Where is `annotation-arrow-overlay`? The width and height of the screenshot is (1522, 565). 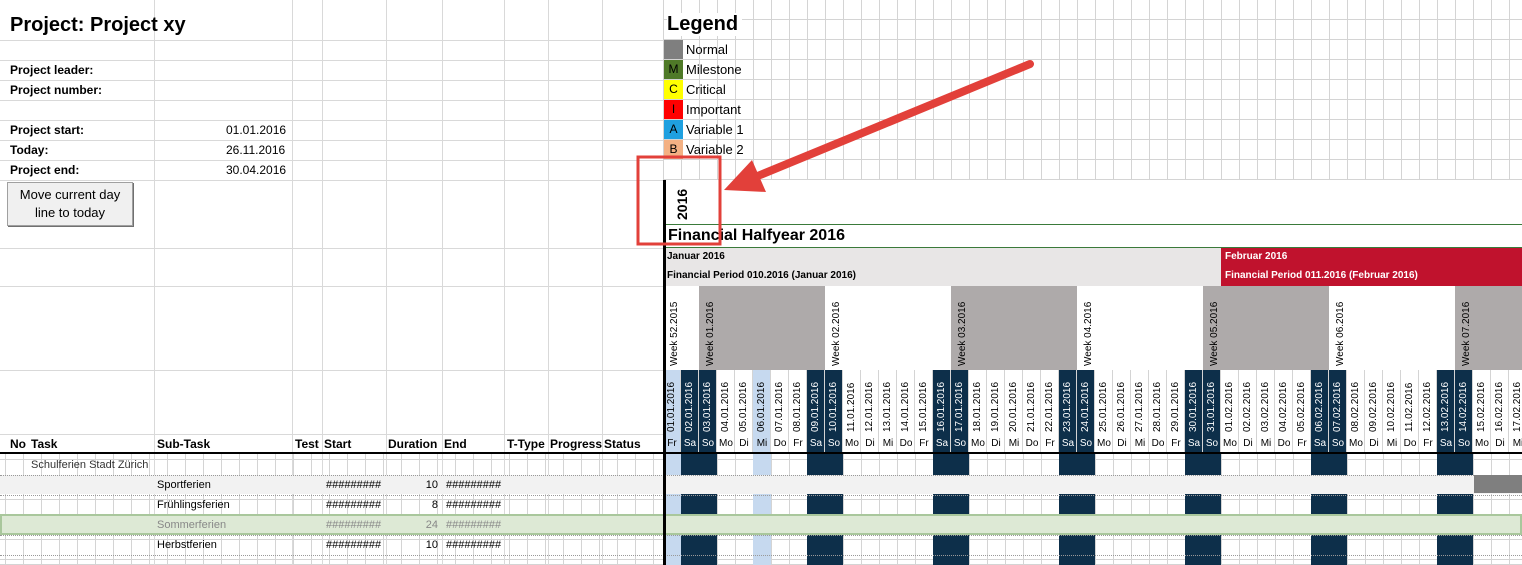
annotation-arrow-overlay is located at coordinates (835, 153).